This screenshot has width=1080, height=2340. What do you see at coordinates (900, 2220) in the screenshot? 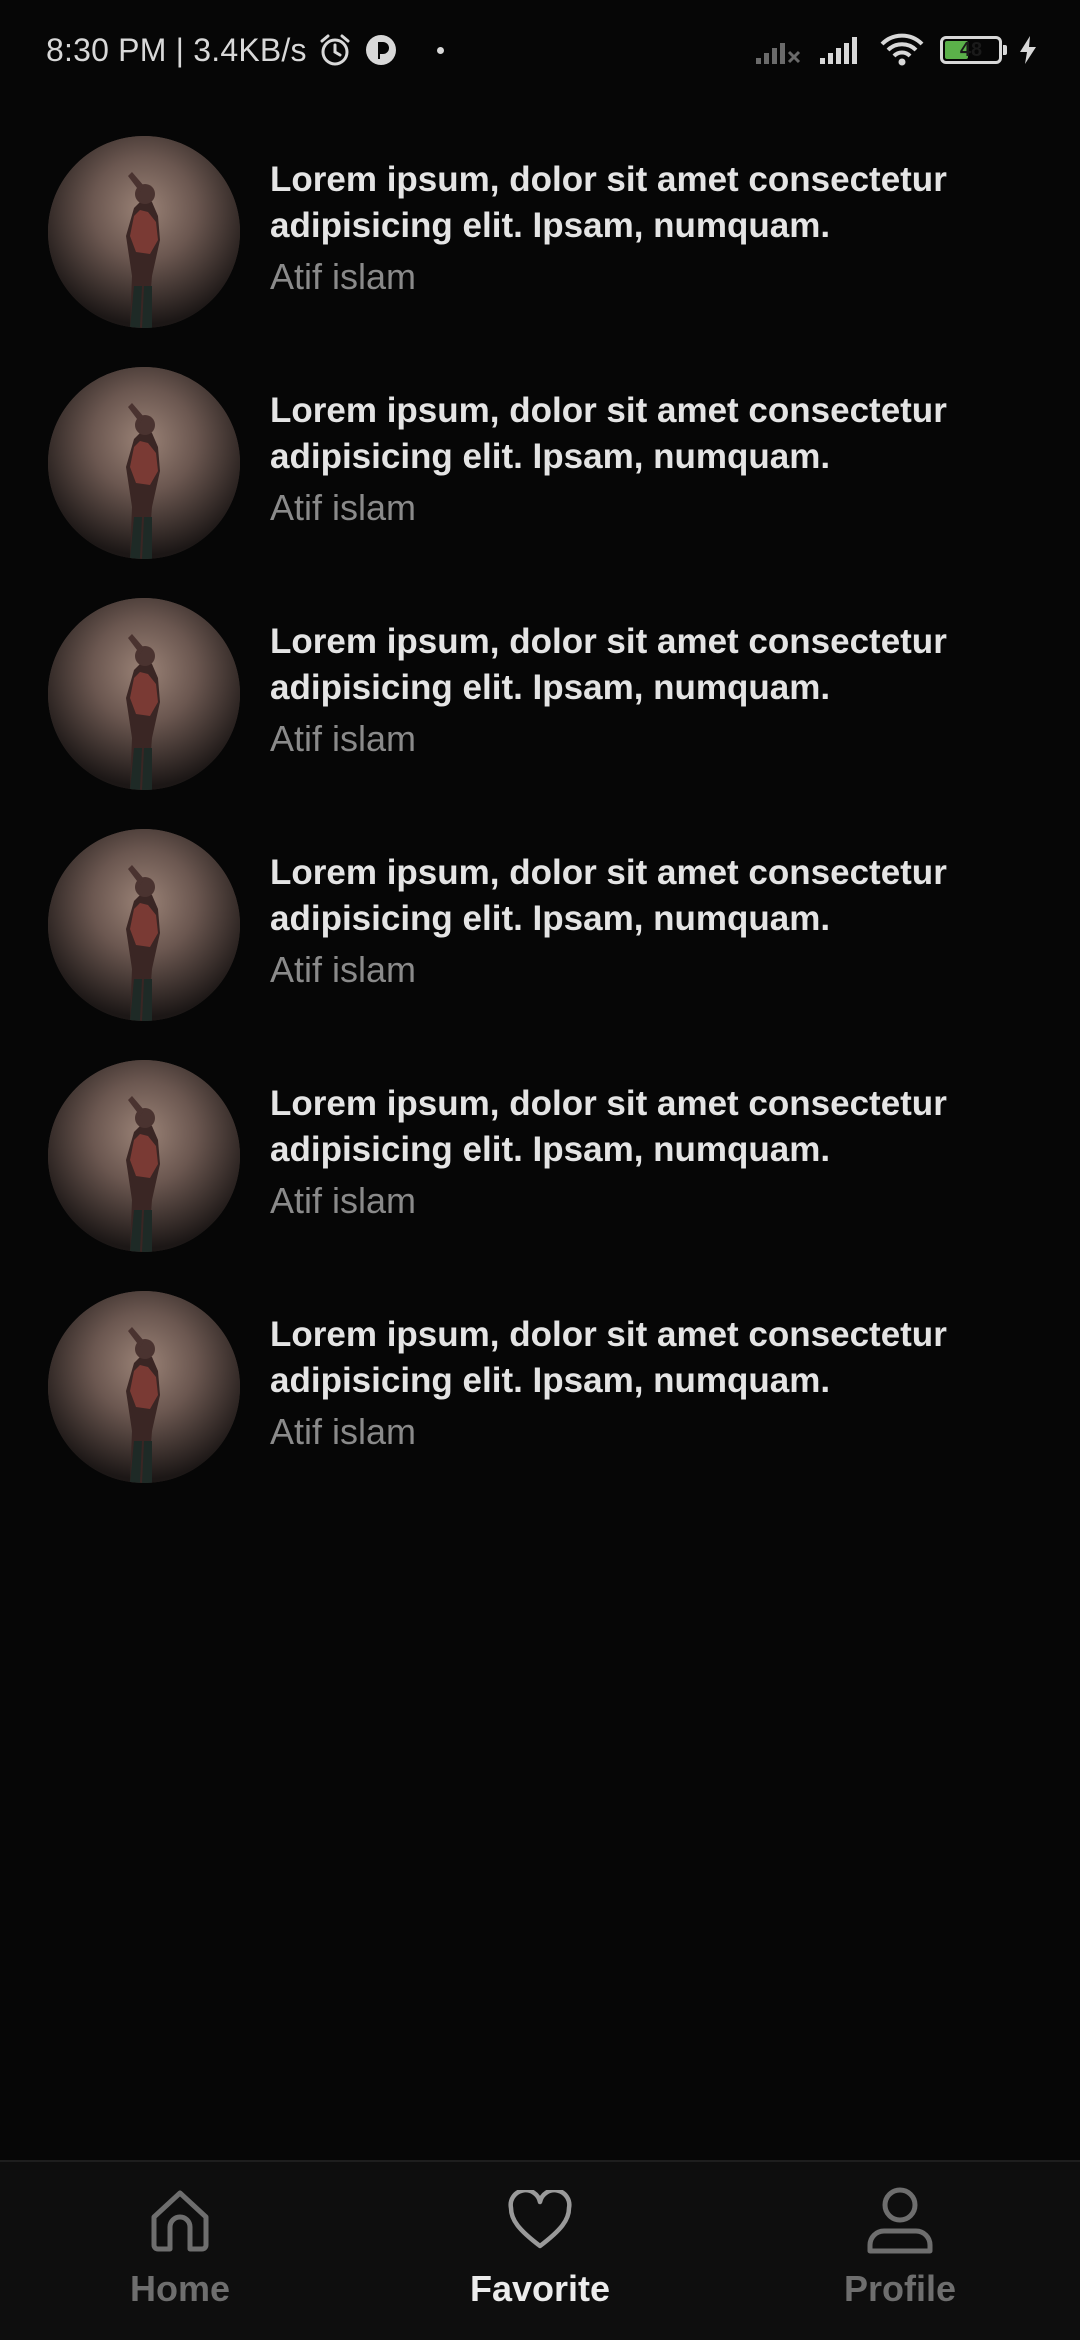
I see `user-icon` at bounding box center [900, 2220].